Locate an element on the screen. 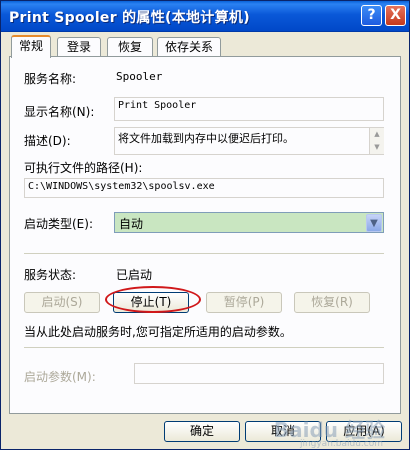 Image resolution: width=410 pixels, height=450 pixels. startup-type-label: 启动类型(E): is located at coordinates (58, 224).